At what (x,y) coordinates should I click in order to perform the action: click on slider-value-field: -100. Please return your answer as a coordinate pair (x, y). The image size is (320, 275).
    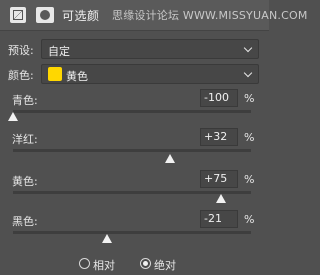
    Looking at the image, I should click on (219, 98).